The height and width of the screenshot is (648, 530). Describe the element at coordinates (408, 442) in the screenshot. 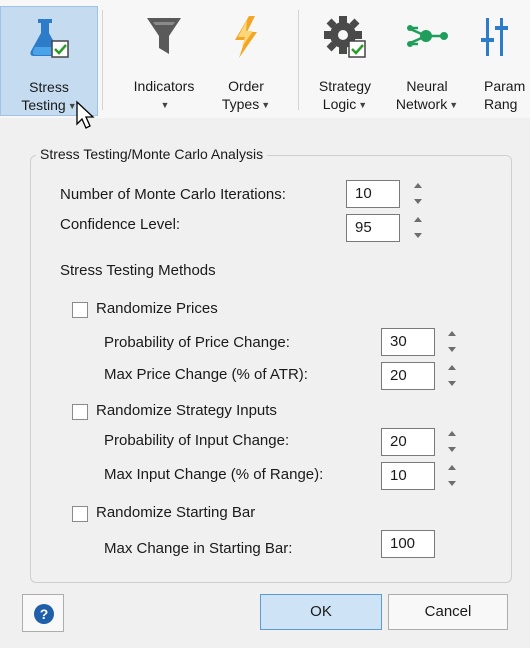

I see `prob-input-input: 20` at that location.